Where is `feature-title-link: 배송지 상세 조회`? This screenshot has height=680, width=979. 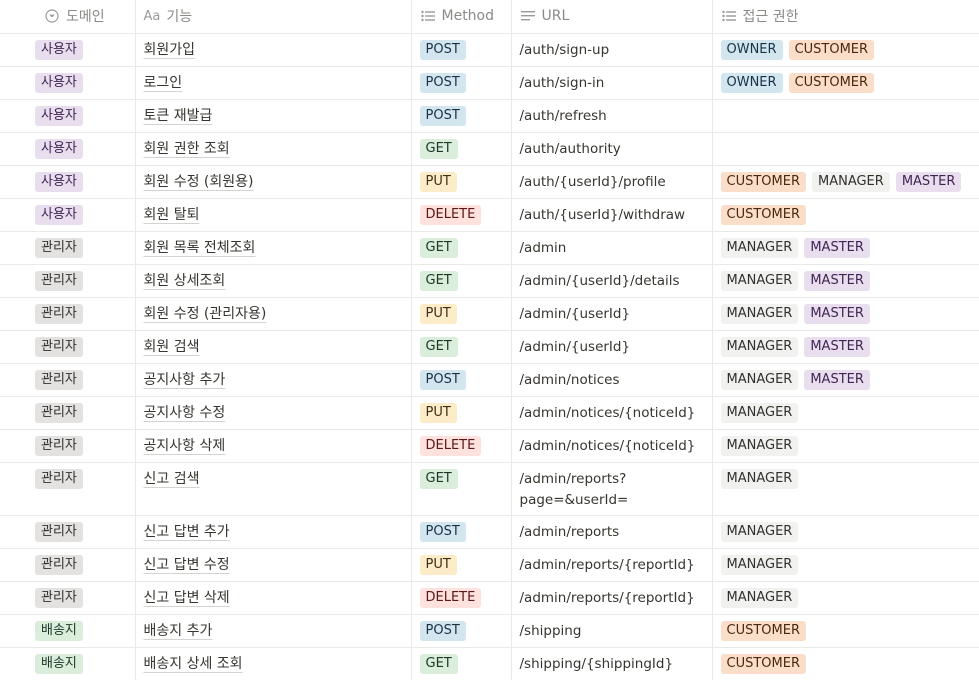
feature-title-link: 배송지 상세 조회 is located at coordinates (193, 664).